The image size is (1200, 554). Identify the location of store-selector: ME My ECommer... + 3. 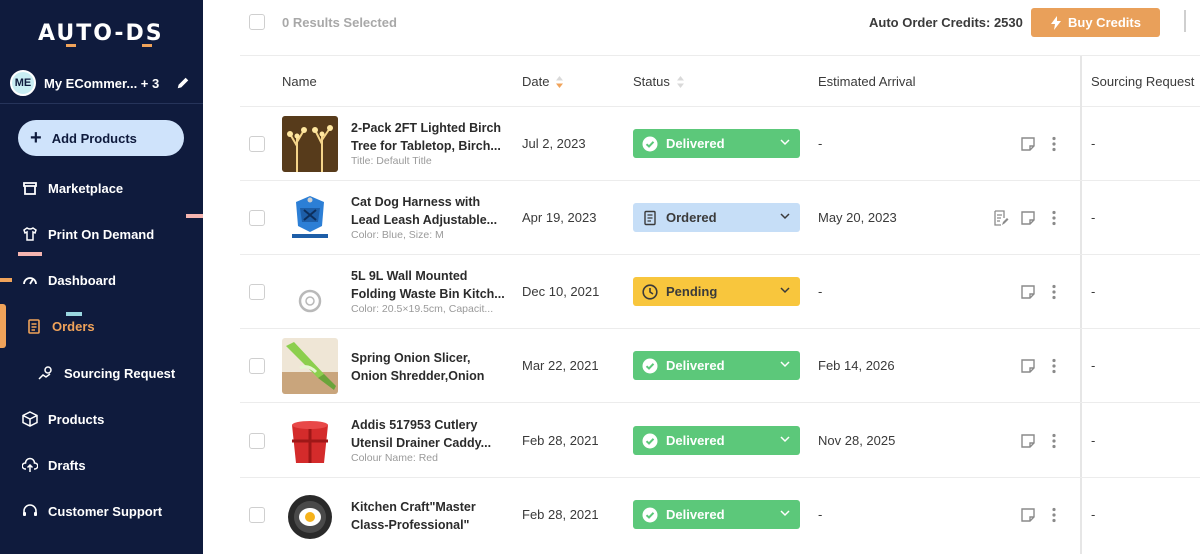
(100, 83).